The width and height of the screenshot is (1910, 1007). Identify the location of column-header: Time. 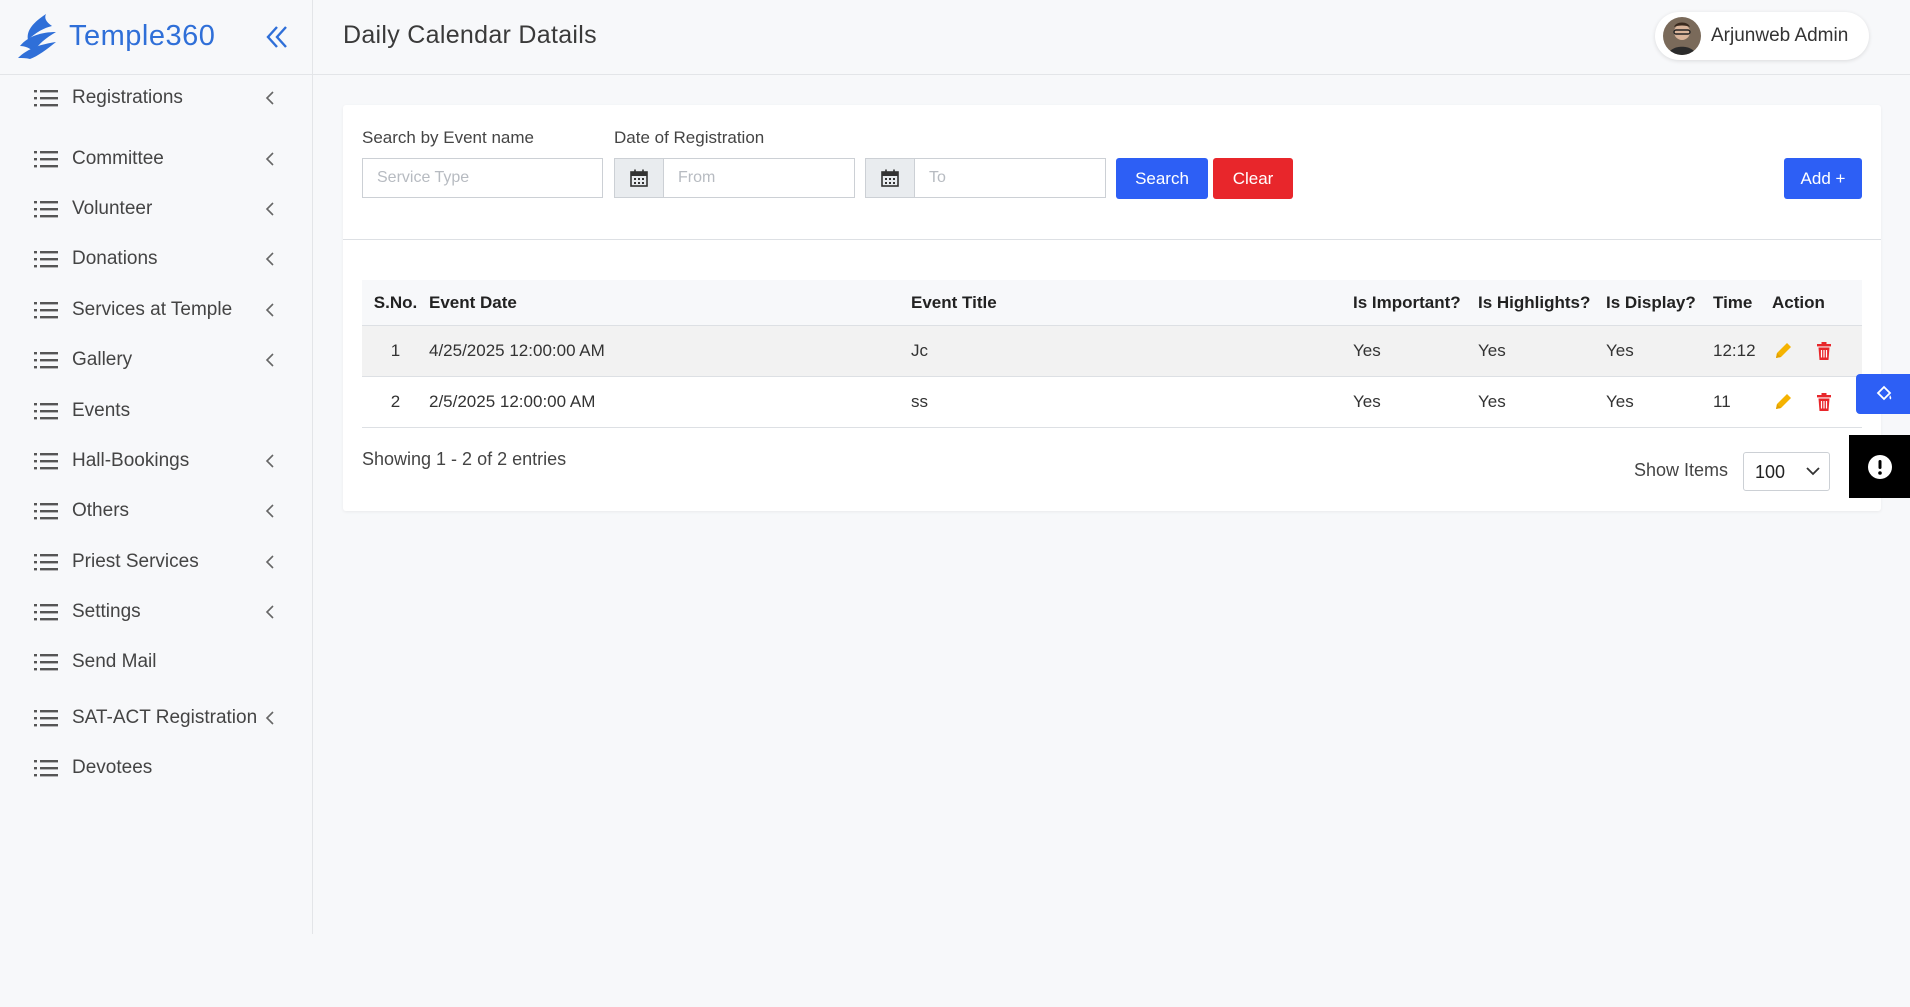
(1742, 303).